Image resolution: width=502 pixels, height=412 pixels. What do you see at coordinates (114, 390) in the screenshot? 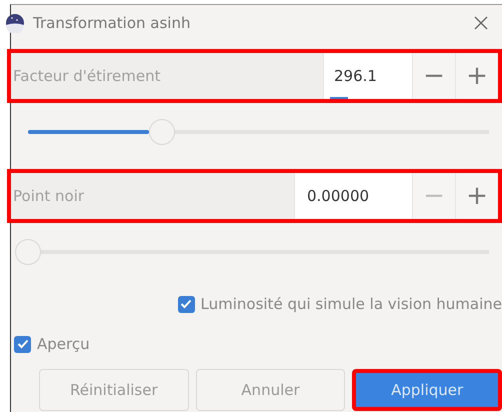
I see `dialog-button: Réinitialiser` at bounding box center [114, 390].